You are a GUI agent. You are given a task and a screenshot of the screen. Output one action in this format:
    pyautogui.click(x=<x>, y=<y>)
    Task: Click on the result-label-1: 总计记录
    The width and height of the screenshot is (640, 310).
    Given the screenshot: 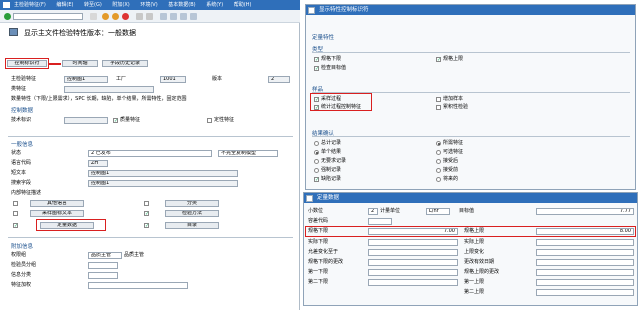 What is the action you would take?
    pyautogui.click(x=331, y=143)
    